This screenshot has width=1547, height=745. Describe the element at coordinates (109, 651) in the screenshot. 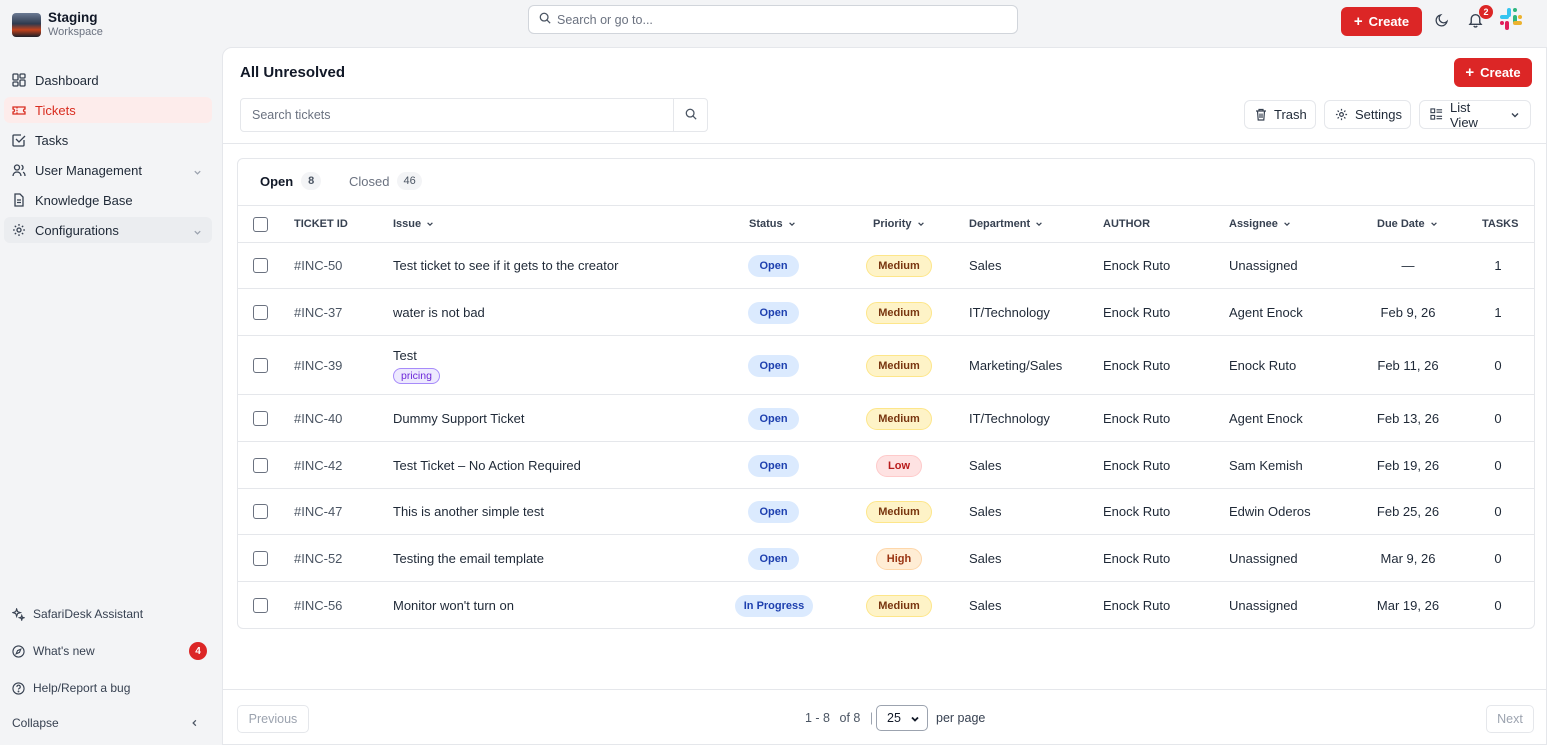

I see `whats-new-link: What's new 4` at that location.